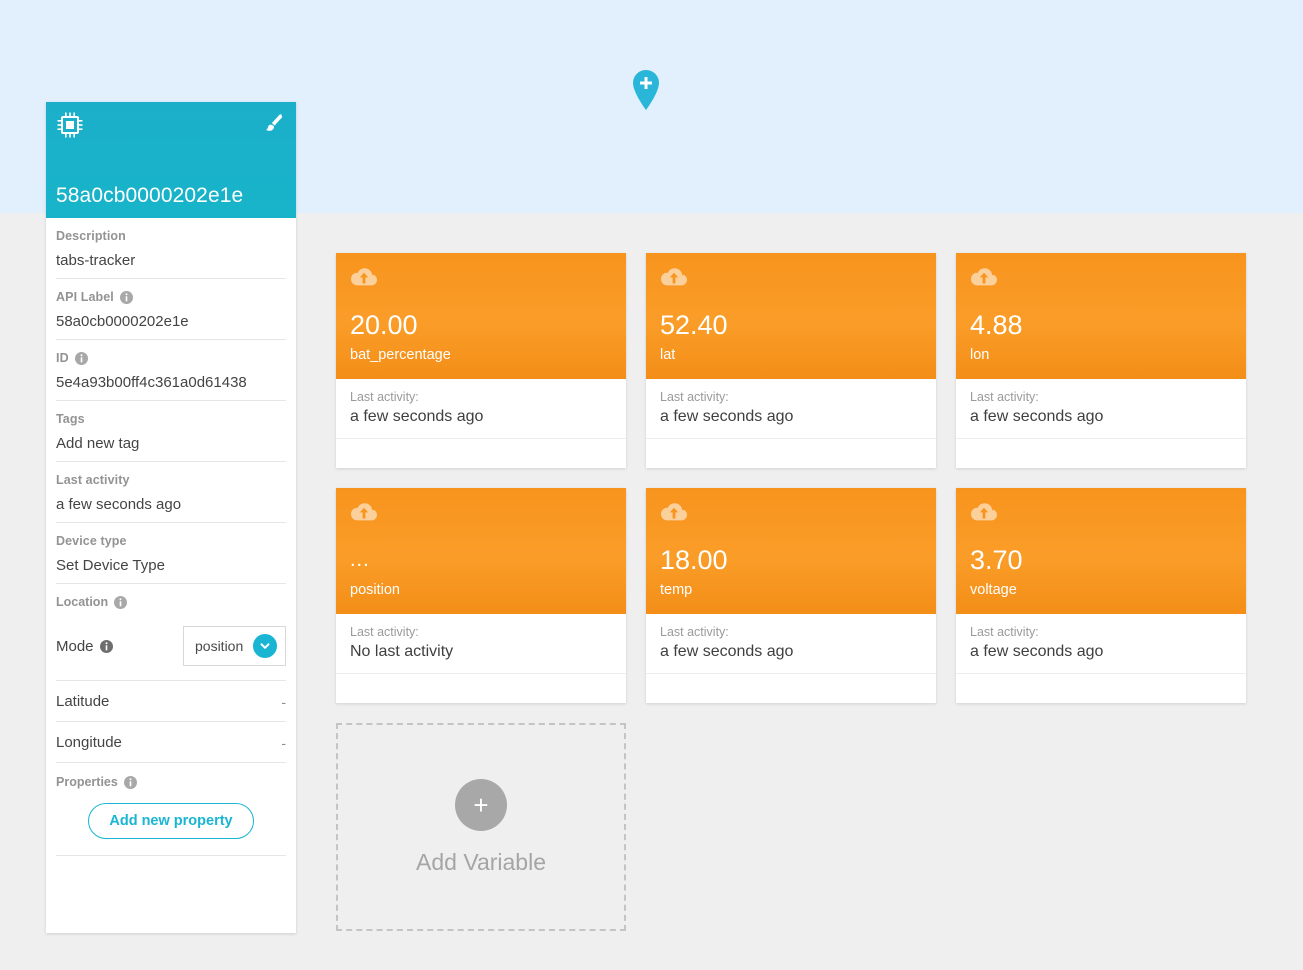 The image size is (1303, 970). What do you see at coordinates (791, 551) in the screenshot?
I see `variable-card-header: 18.00 temp` at bounding box center [791, 551].